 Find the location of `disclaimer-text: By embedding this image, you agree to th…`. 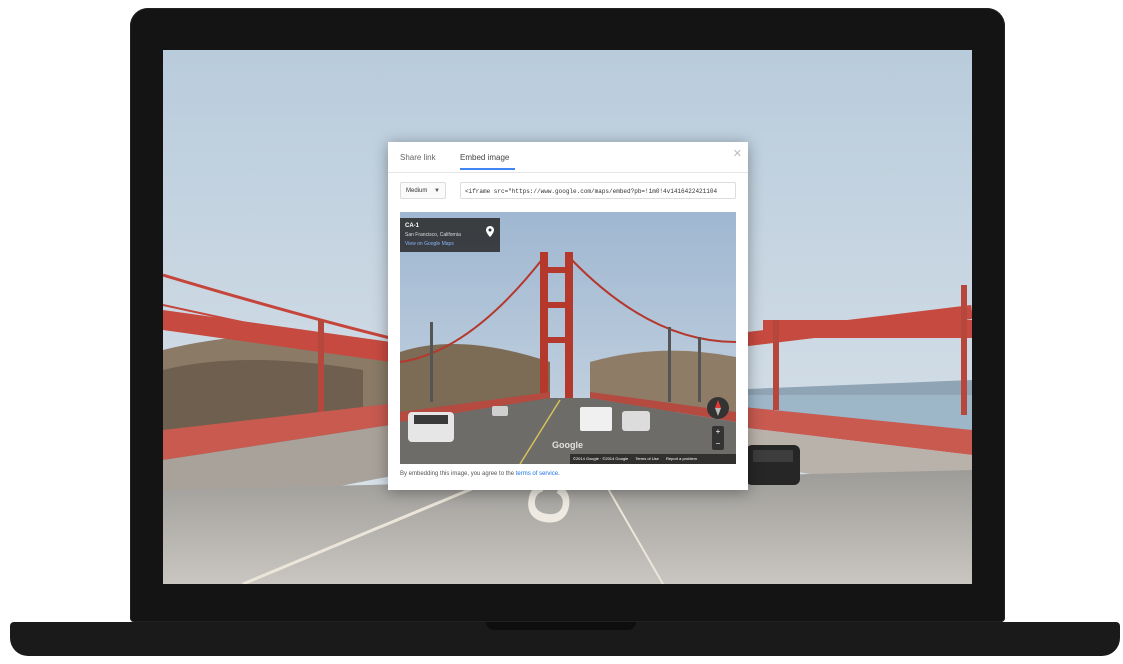

disclaimer-text: By embedding this image, you agree to th… is located at coordinates (458, 474).